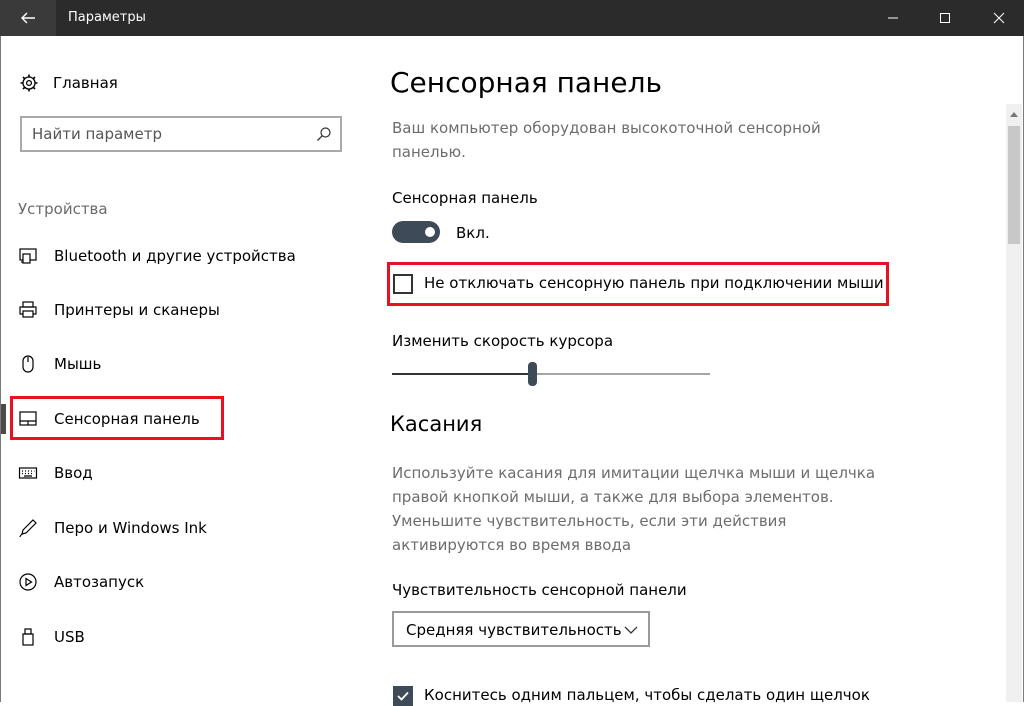  Describe the element at coordinates (526, 82) in the screenshot. I see `page-title: Сенсорная панель` at that location.